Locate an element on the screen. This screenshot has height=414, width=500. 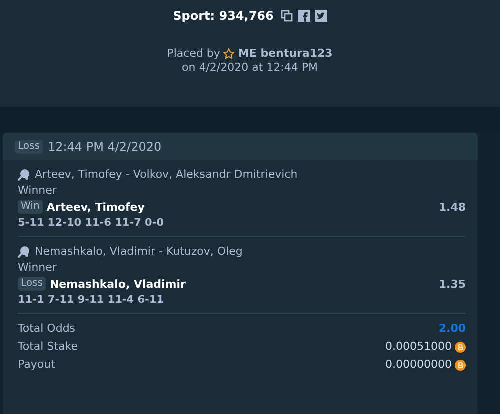
odds-value: 1.48 is located at coordinates (452, 207).